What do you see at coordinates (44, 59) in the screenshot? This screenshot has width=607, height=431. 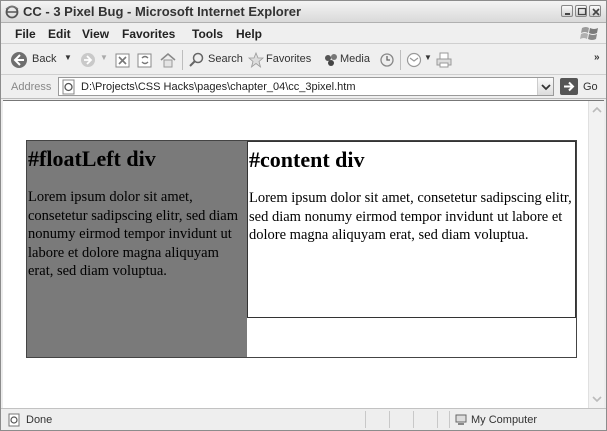 I see `back-label: Back` at bounding box center [44, 59].